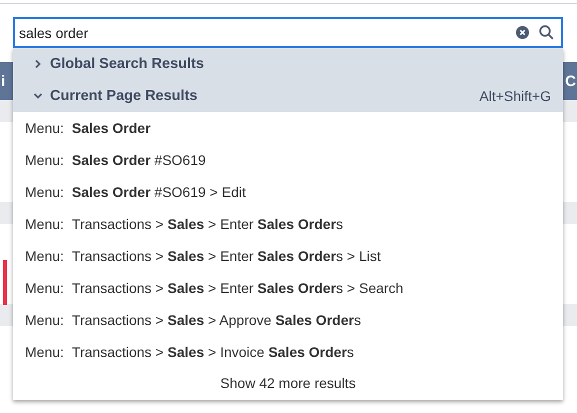 Image resolution: width=577 pixels, height=413 pixels. I want to click on result-item: Menu: Sales Order #SO619, so click(288, 160).